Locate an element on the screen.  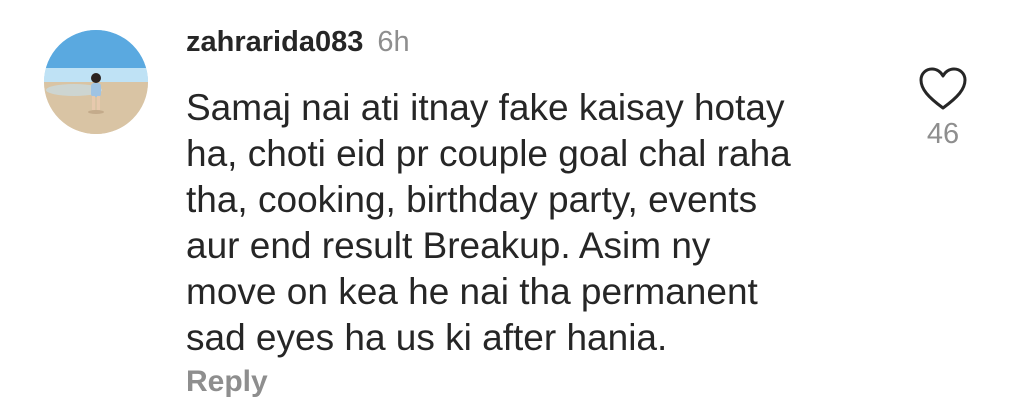
avatar is located at coordinates (96, 82).